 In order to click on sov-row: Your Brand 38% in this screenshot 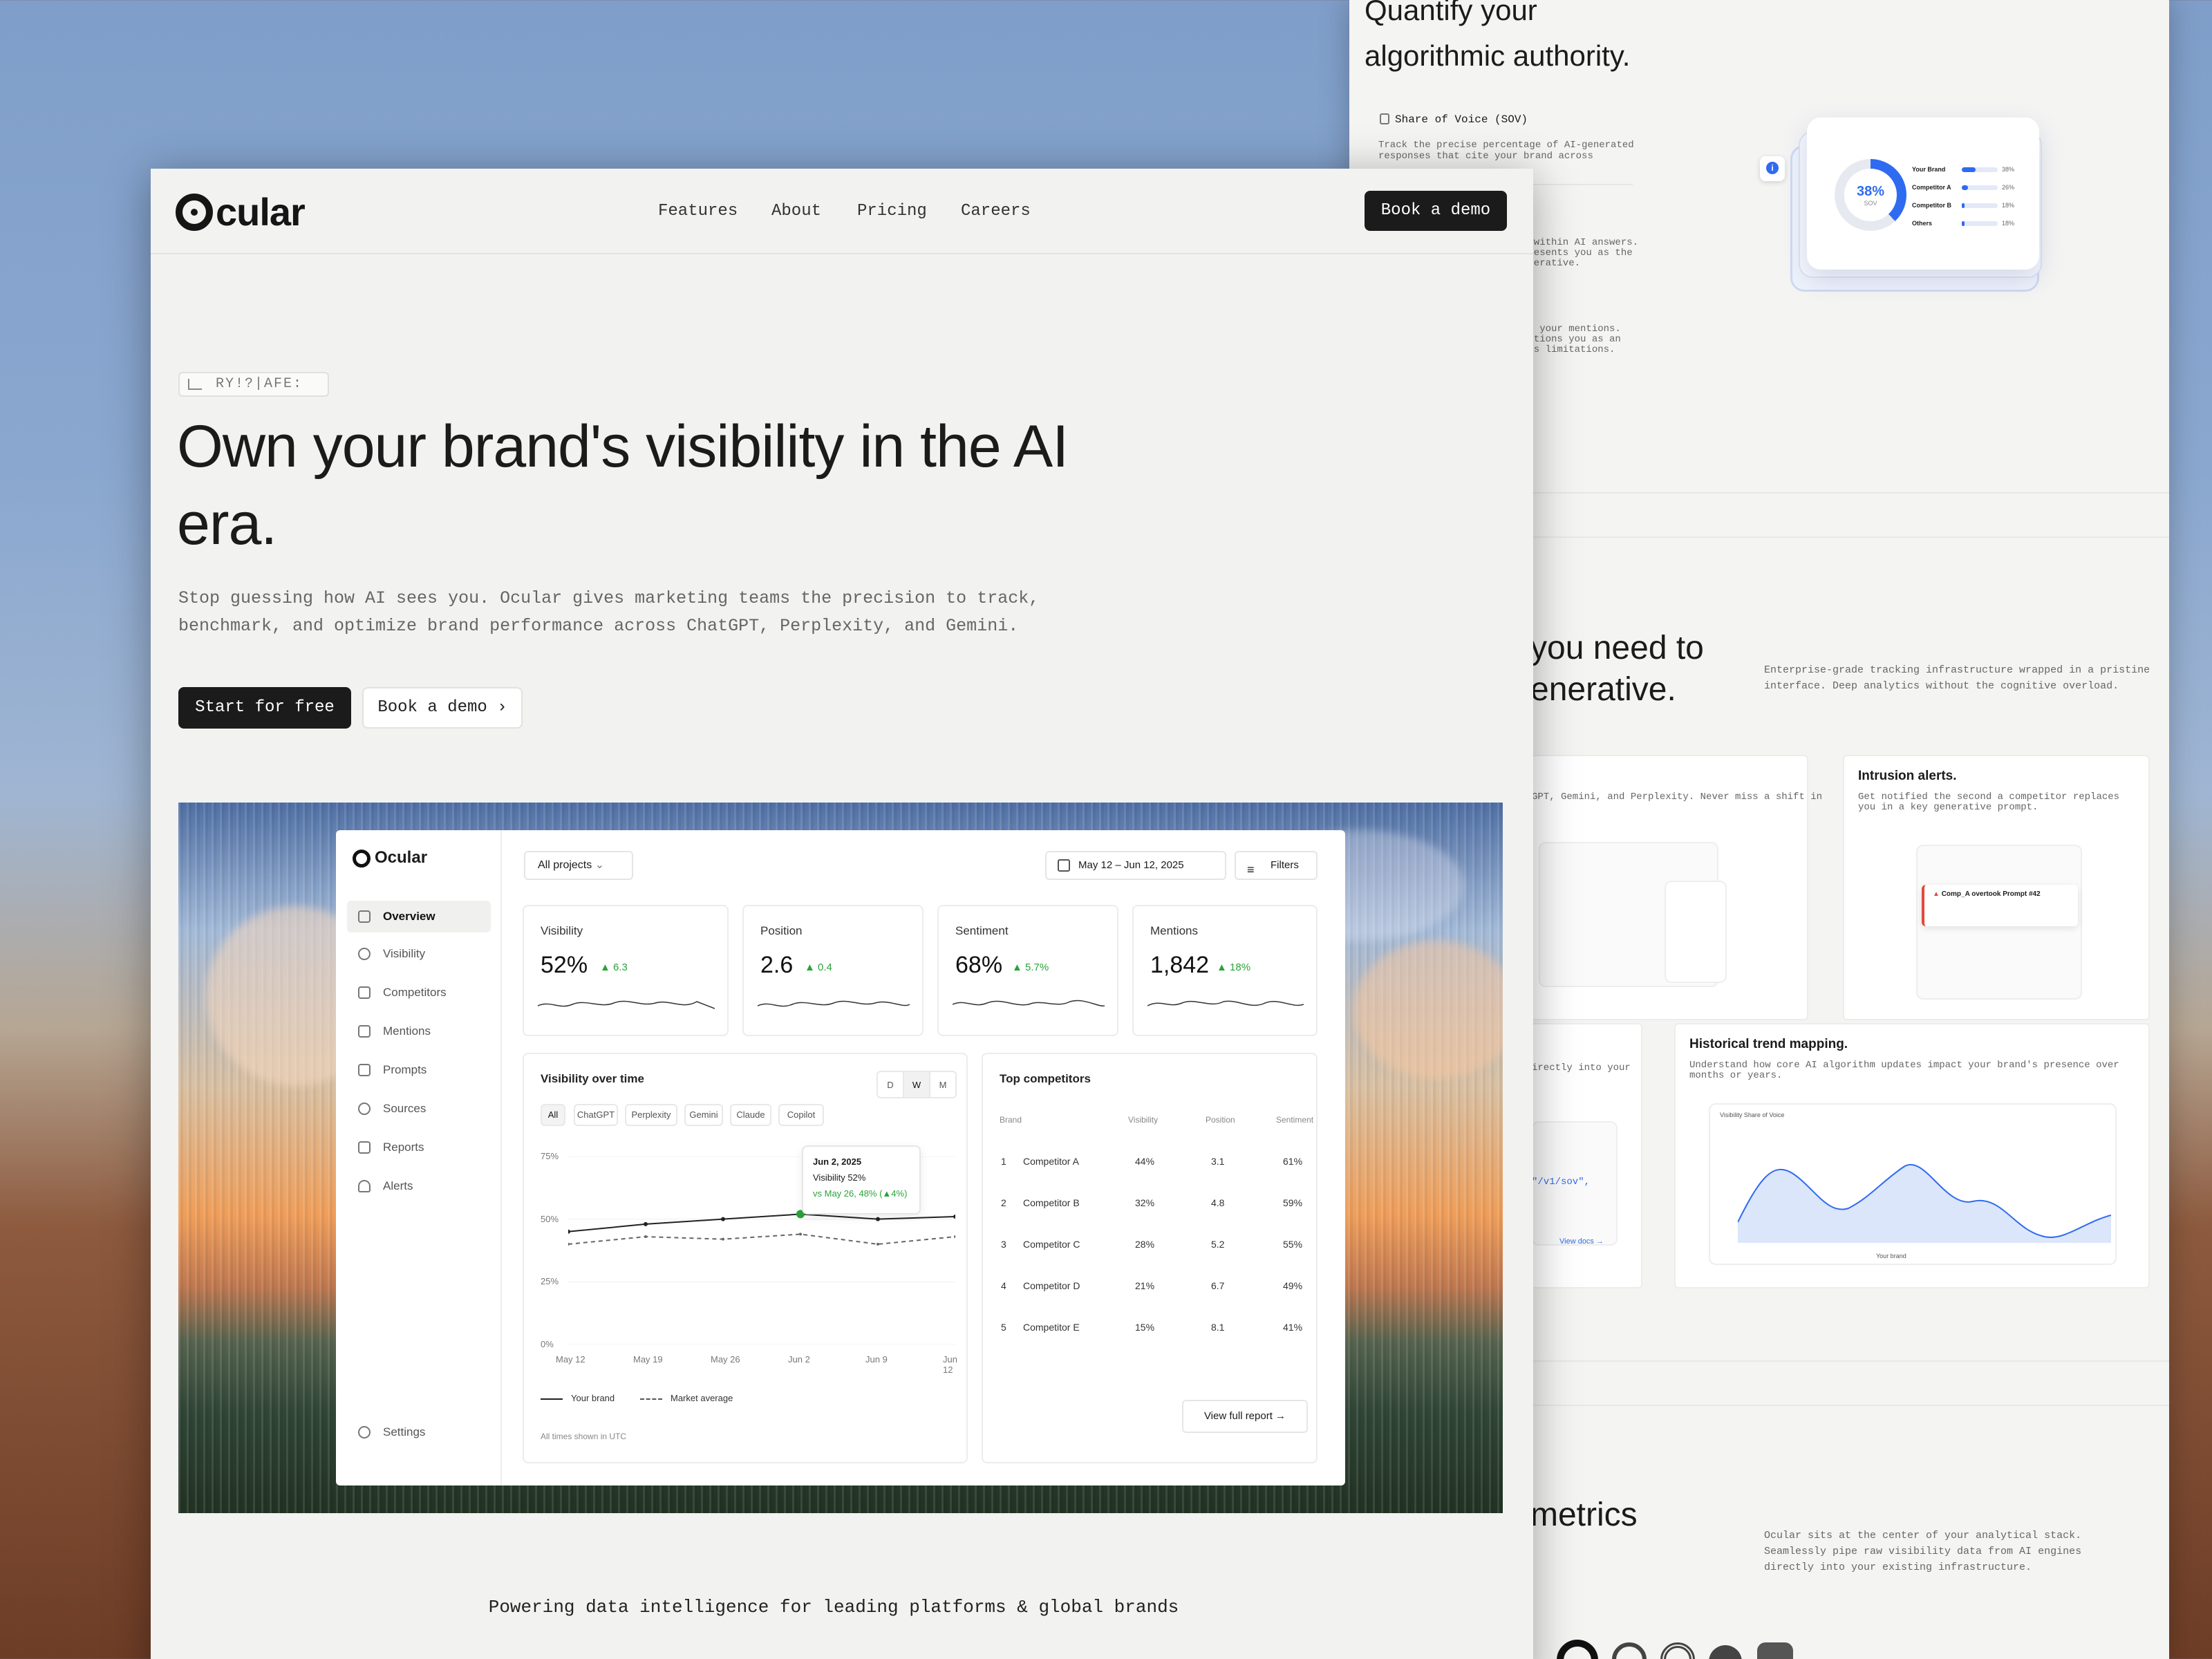, I will do `click(1963, 169)`.